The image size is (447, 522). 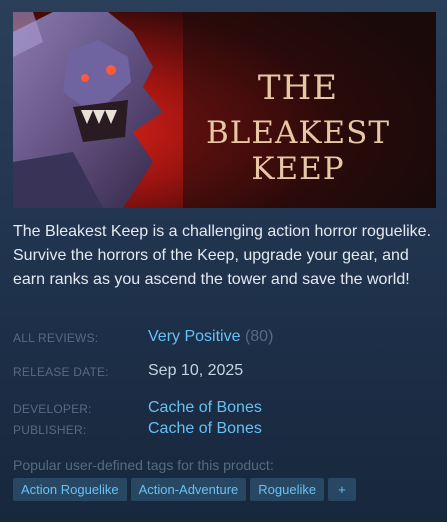 What do you see at coordinates (196, 370) in the screenshot?
I see `release-date-value: Sep 10, 2025` at bounding box center [196, 370].